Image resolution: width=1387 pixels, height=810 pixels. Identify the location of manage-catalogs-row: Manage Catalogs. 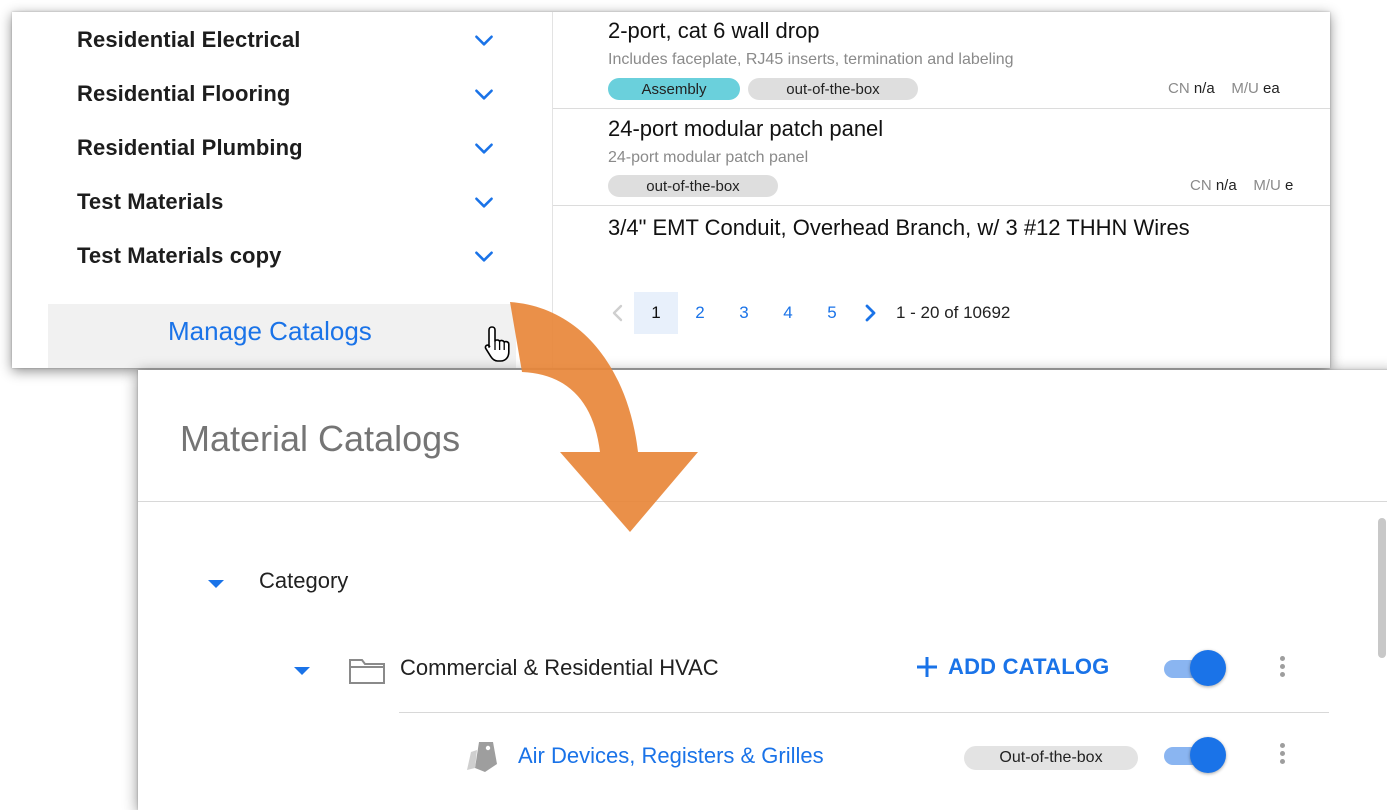
(282, 336).